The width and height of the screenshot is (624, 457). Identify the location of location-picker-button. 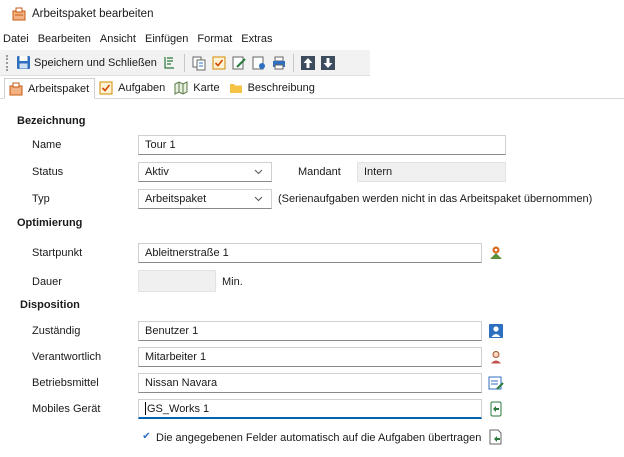
(496, 253).